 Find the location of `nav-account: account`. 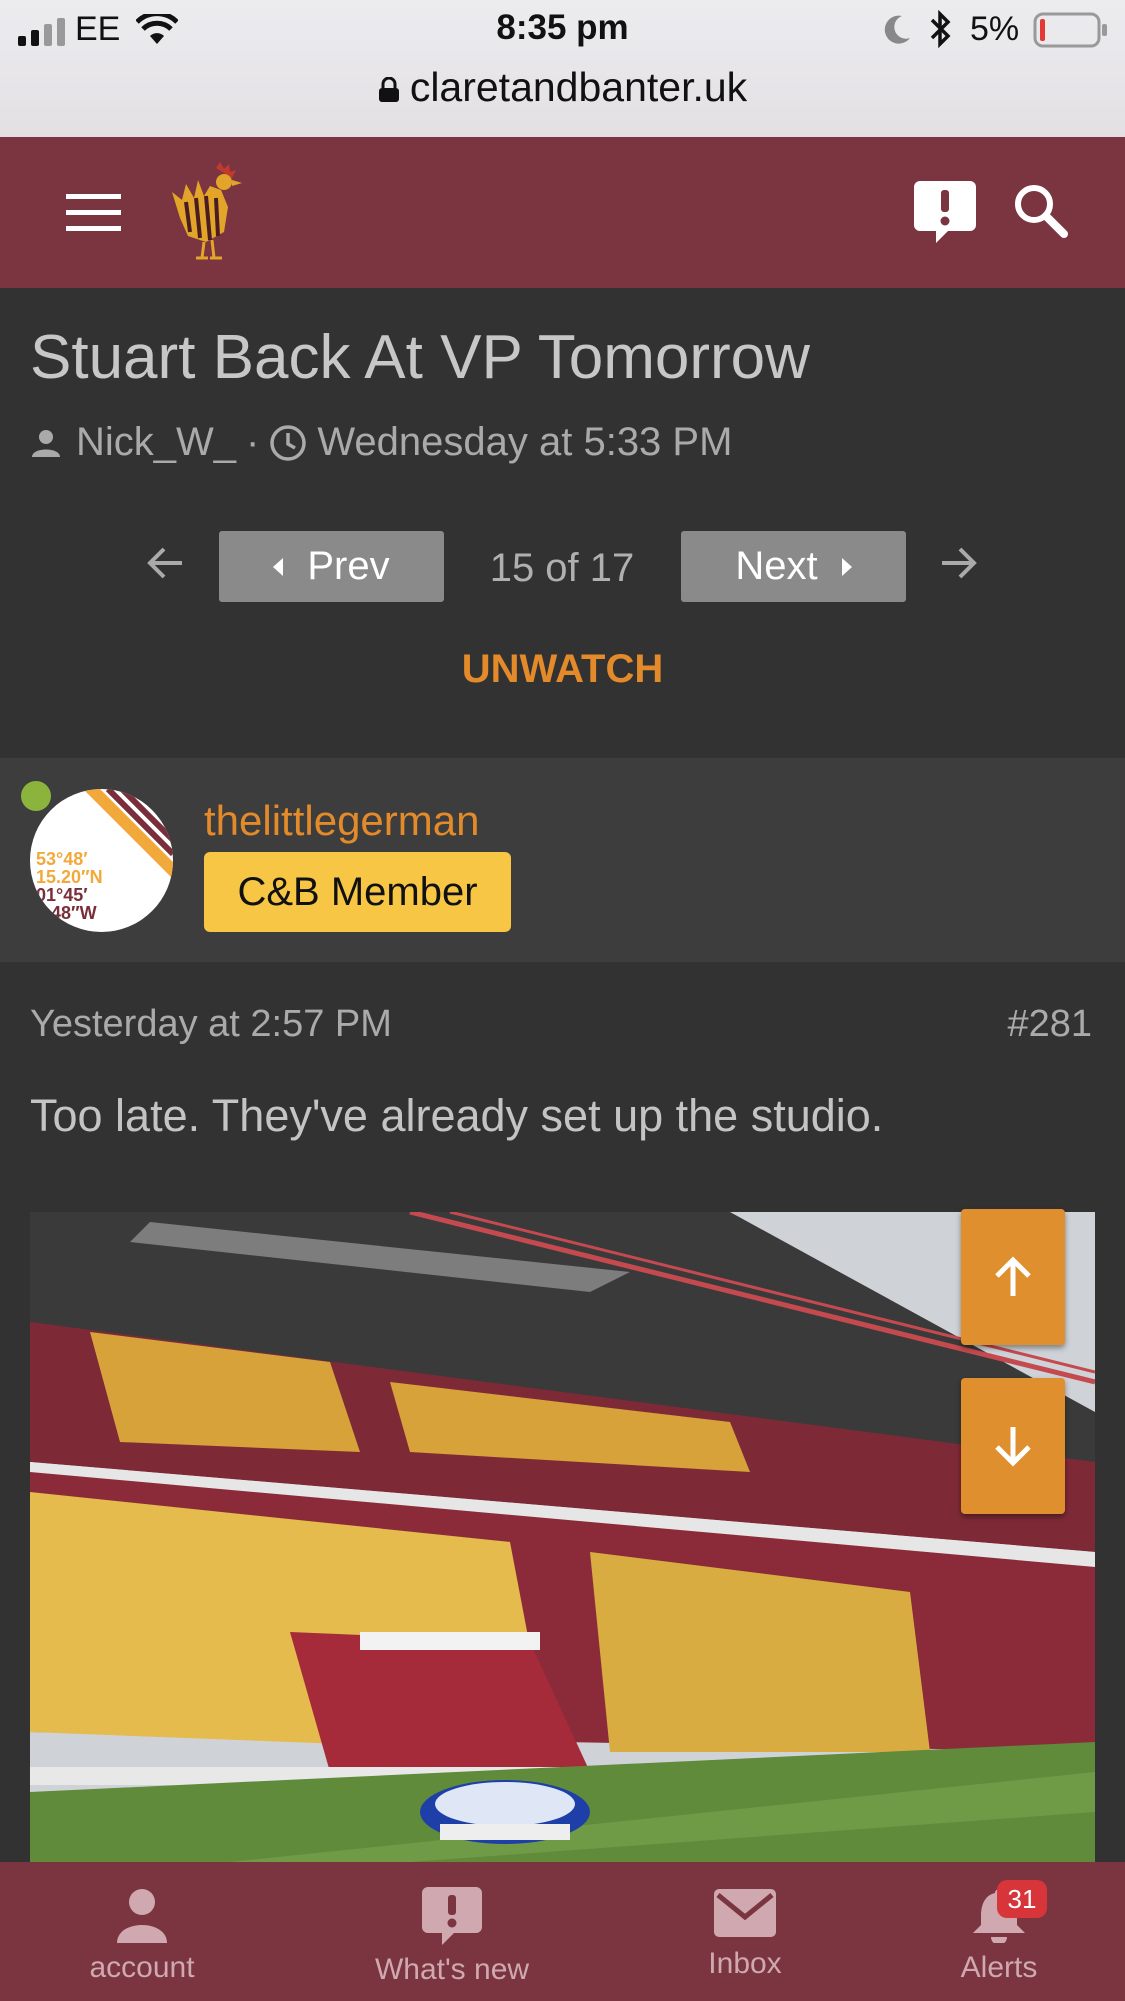

nav-account: account is located at coordinates (142, 1931).